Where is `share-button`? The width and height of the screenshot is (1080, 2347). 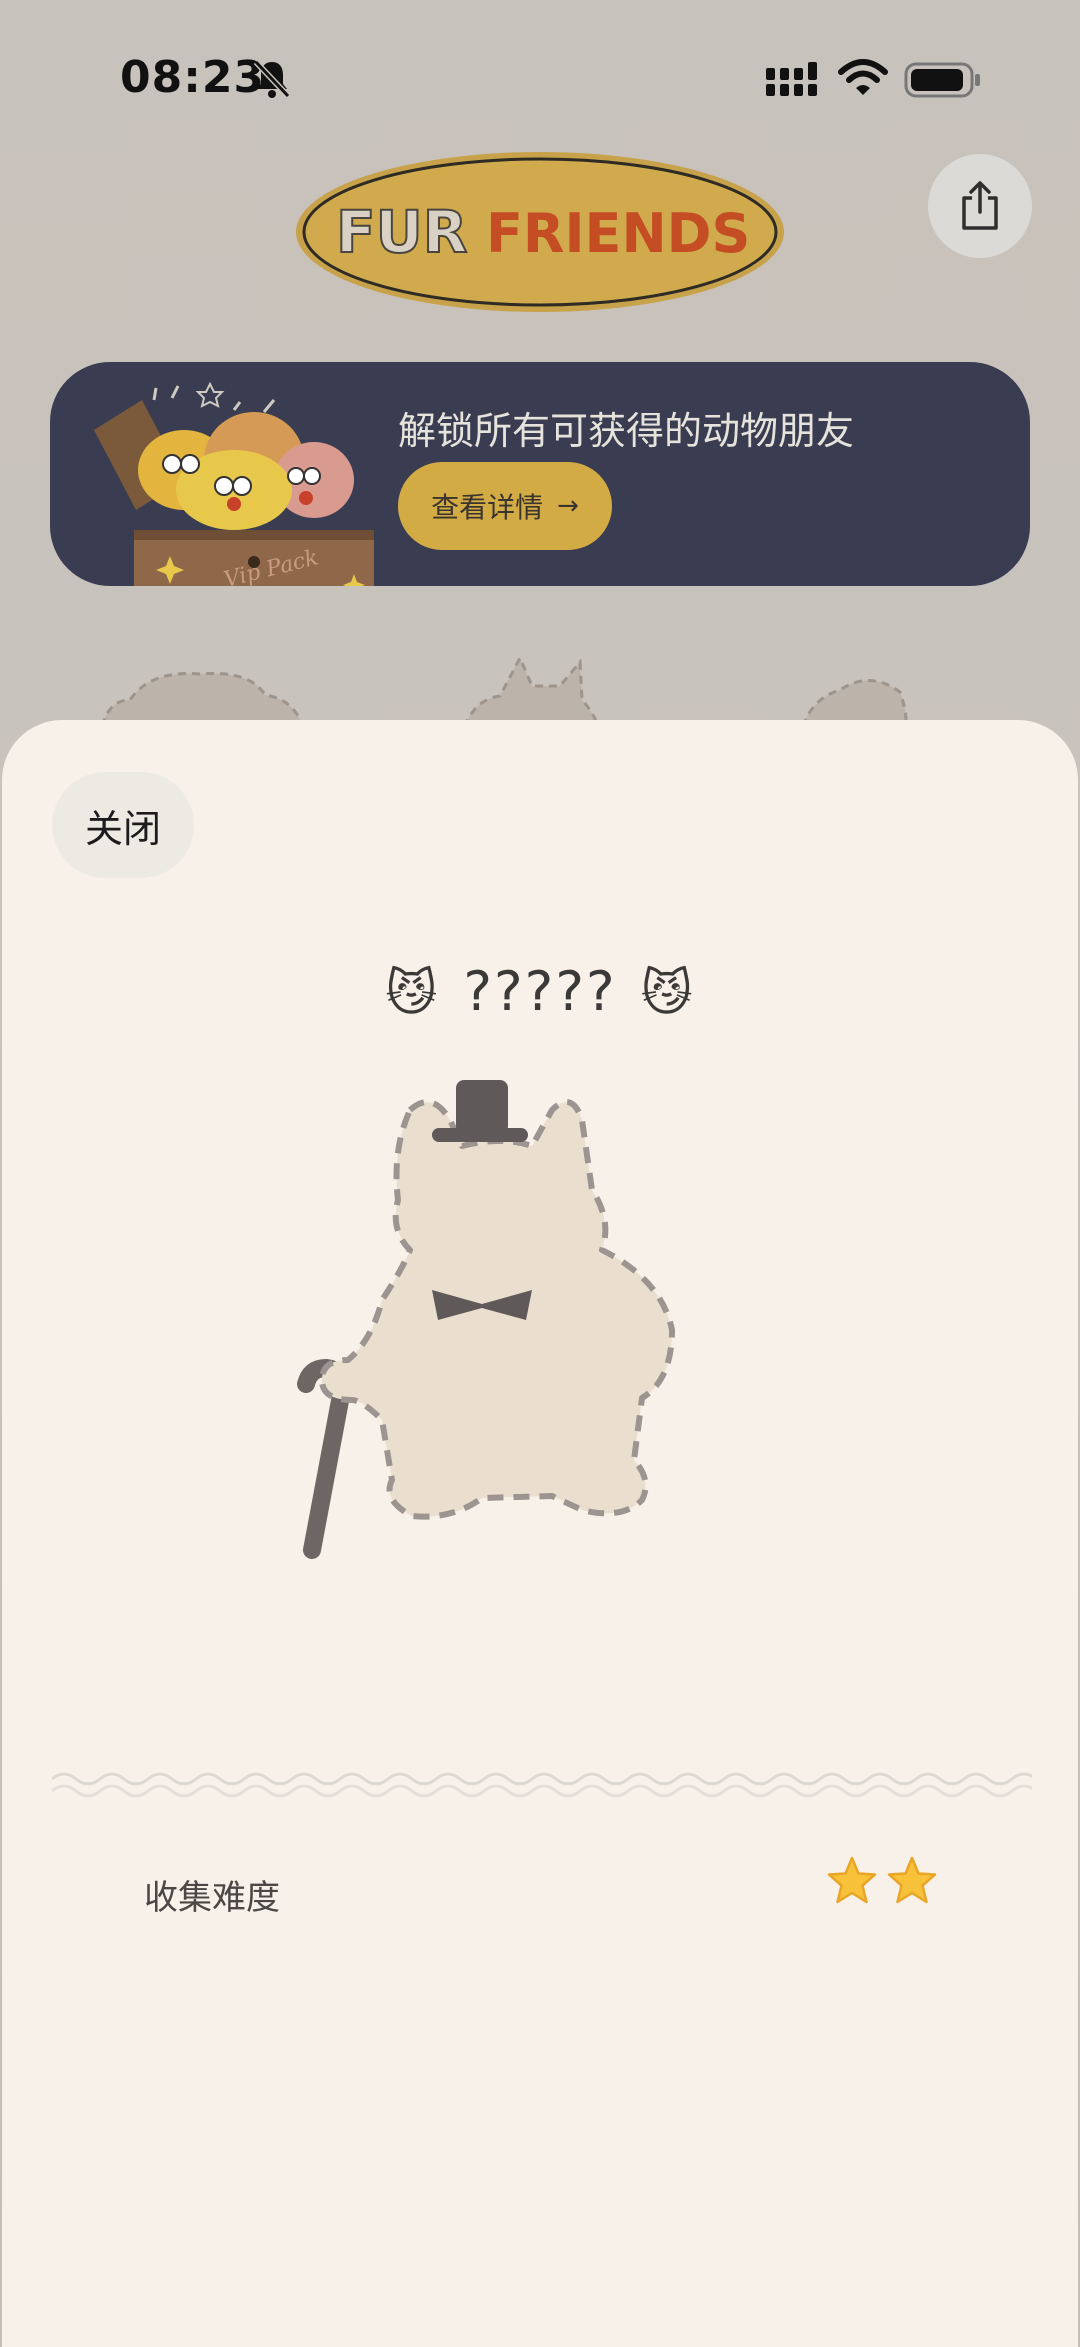 share-button is located at coordinates (980, 206).